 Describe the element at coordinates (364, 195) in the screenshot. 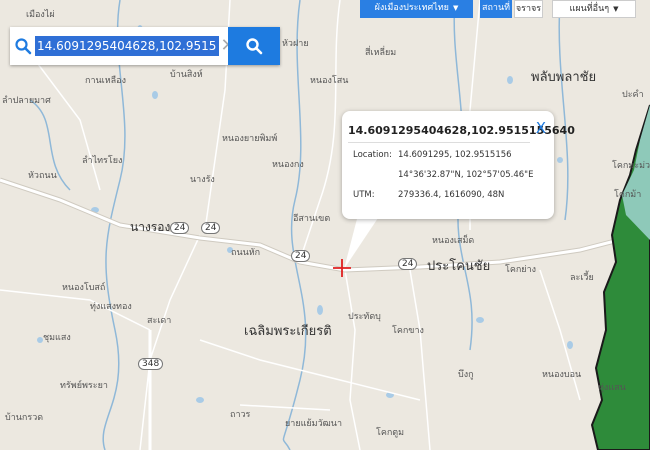

I see `utm-label: UTM:` at that location.